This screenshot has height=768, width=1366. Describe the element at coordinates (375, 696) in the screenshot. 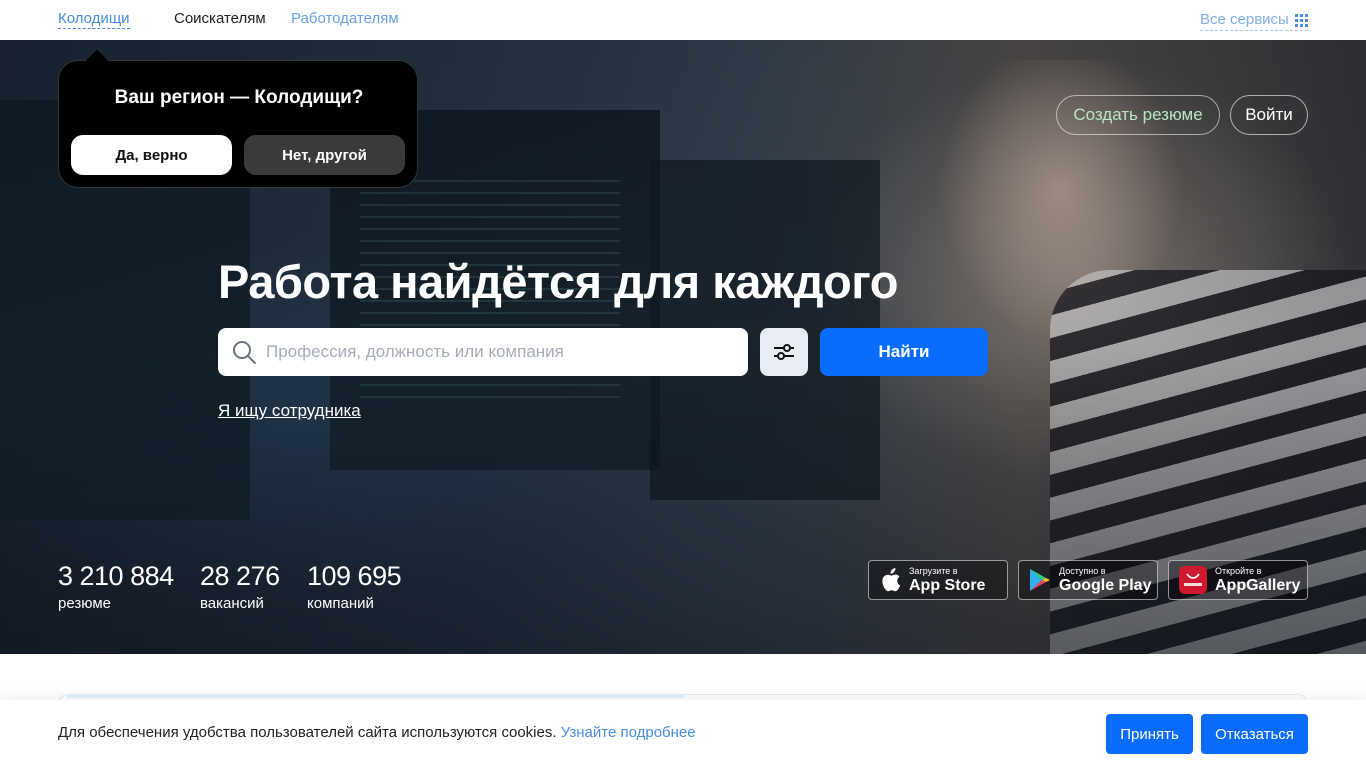

I see `card-progress-strip` at that location.